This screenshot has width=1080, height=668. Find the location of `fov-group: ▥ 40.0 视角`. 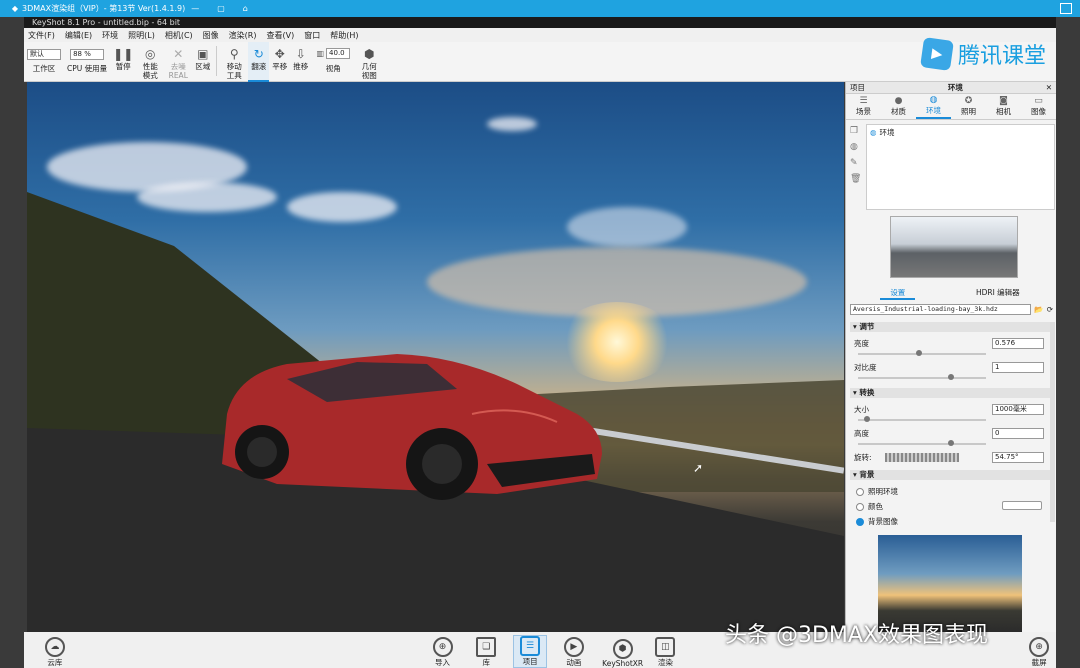

fov-group: ▥ 40.0 视角 is located at coordinates (333, 62).